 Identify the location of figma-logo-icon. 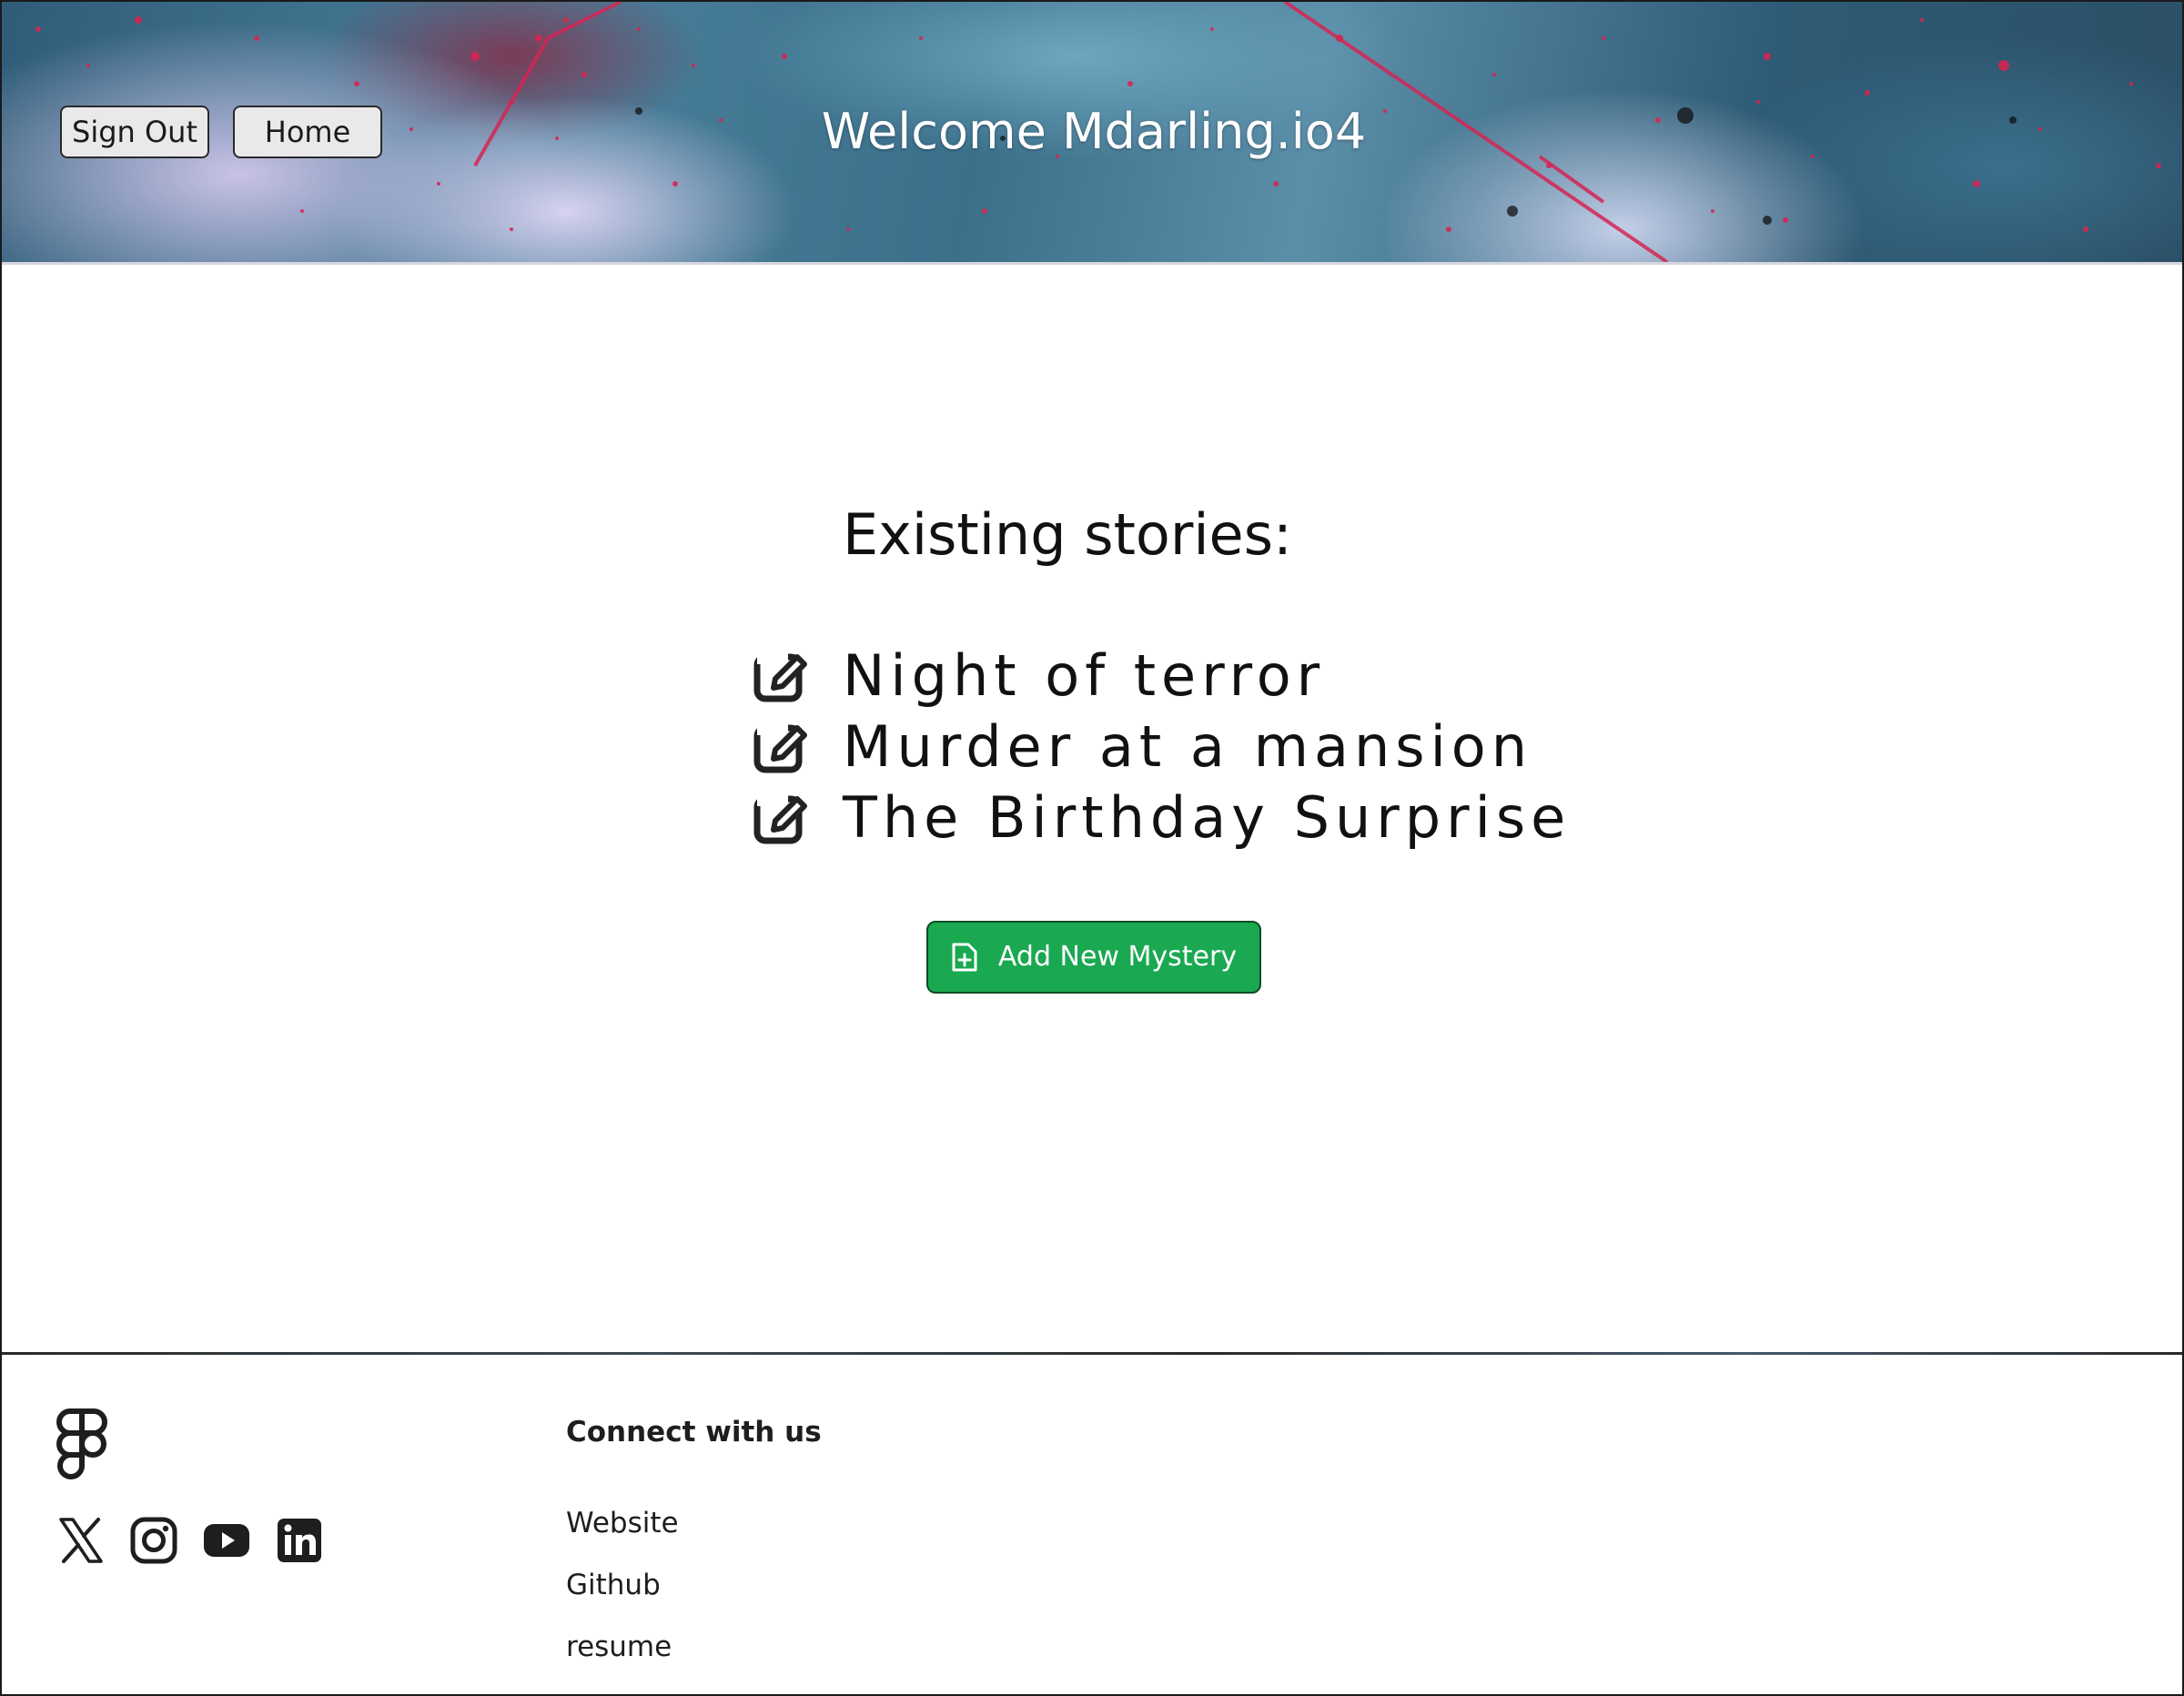
(81, 1443).